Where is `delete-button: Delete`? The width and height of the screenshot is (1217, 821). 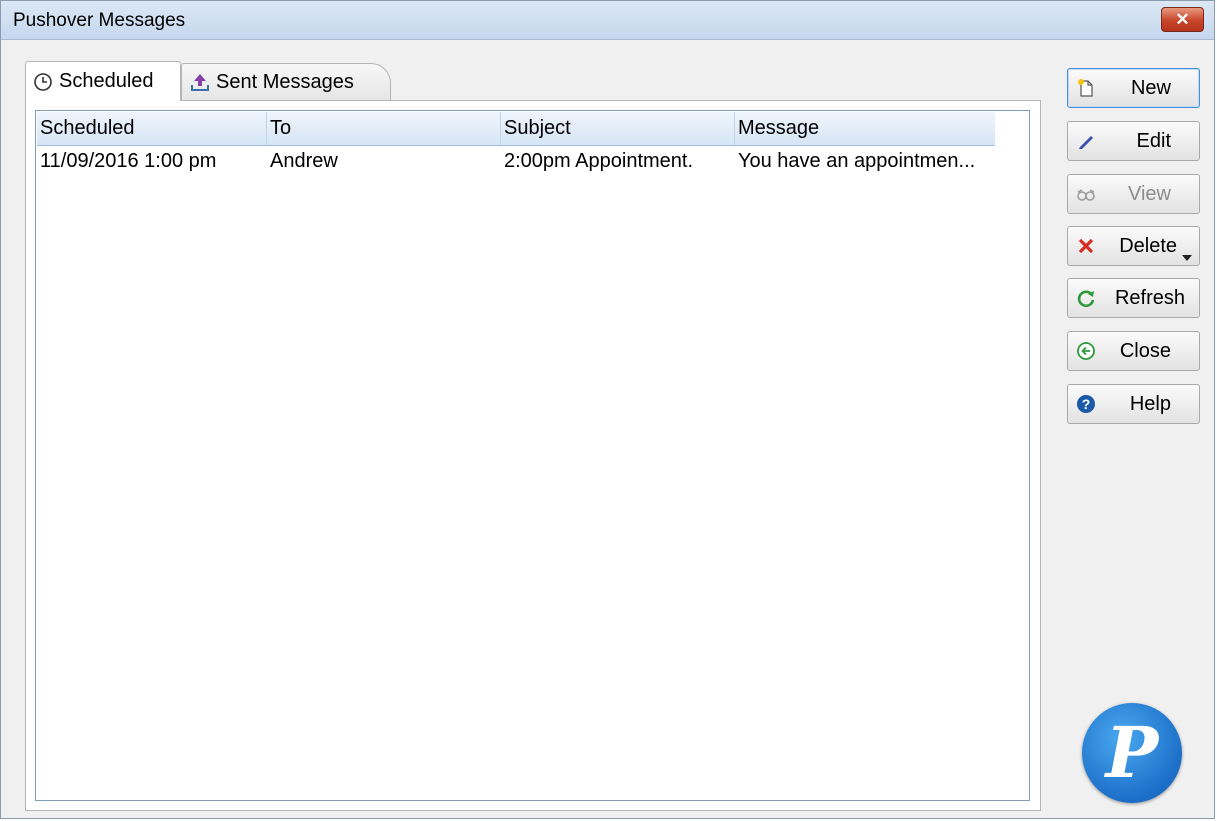 delete-button: Delete is located at coordinates (1133, 246).